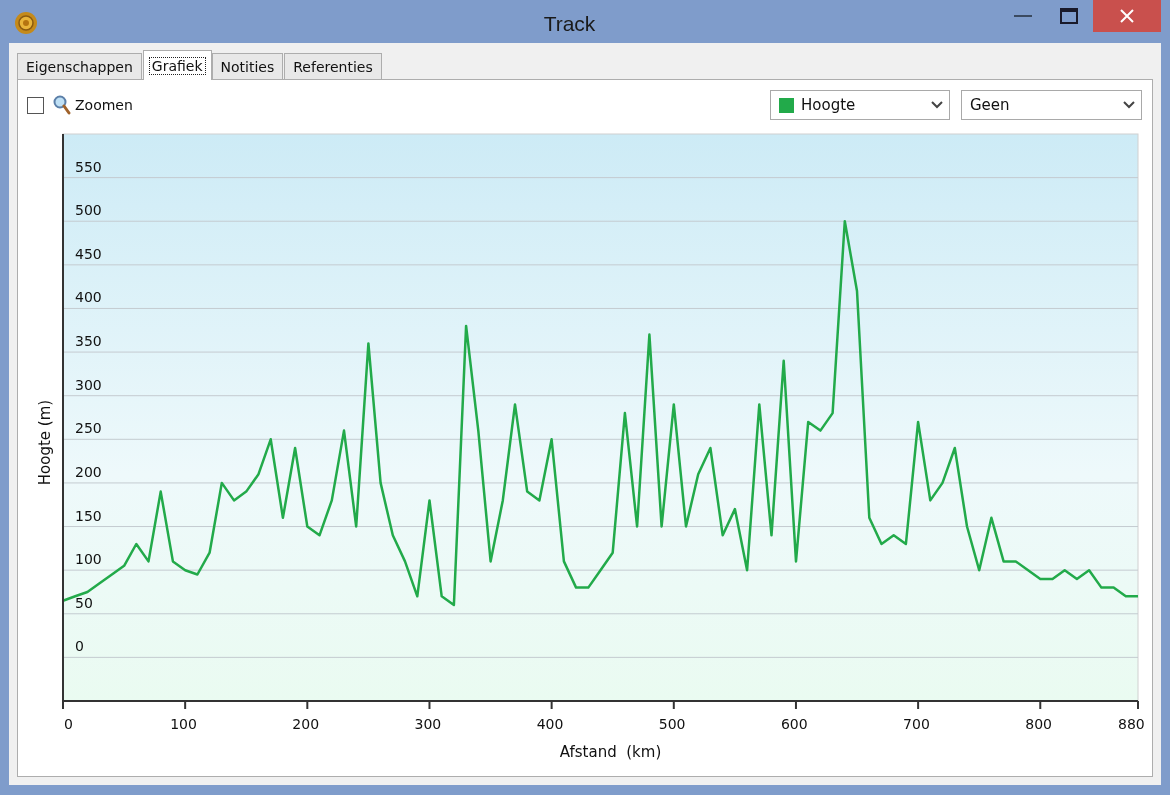 This screenshot has height=795, width=1170. I want to click on y-tick-label: 100, so click(88, 559).